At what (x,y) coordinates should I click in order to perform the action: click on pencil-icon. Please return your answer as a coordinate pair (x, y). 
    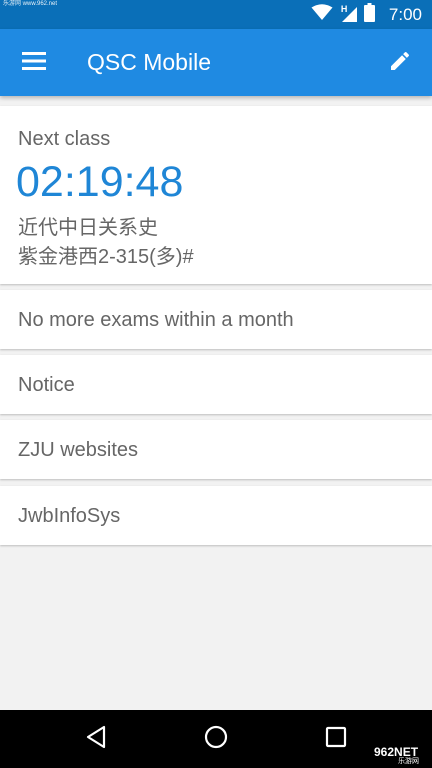
    Looking at the image, I should click on (400, 63).